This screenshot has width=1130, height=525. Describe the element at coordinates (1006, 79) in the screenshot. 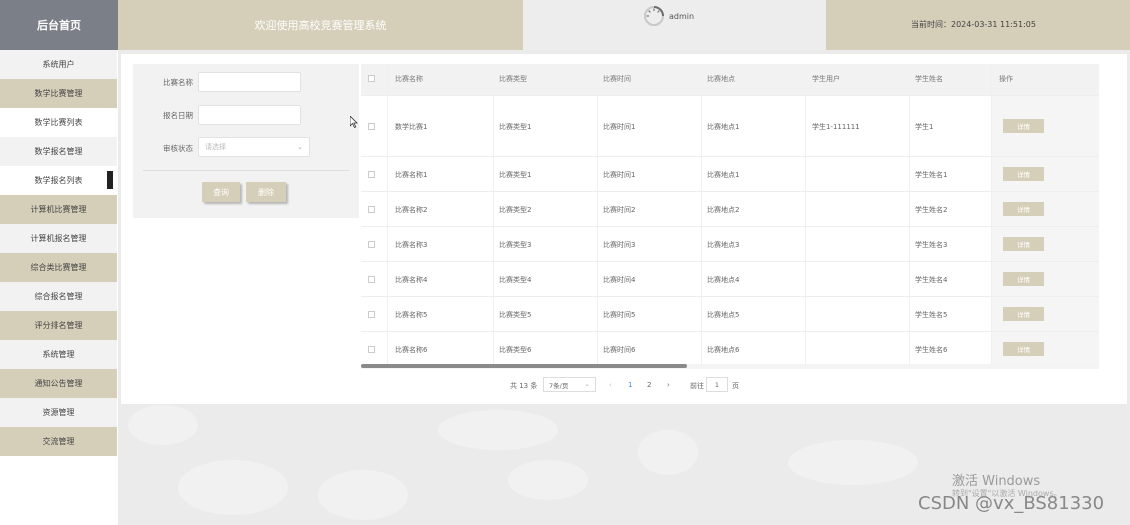

I see `column-header: 操作` at that location.